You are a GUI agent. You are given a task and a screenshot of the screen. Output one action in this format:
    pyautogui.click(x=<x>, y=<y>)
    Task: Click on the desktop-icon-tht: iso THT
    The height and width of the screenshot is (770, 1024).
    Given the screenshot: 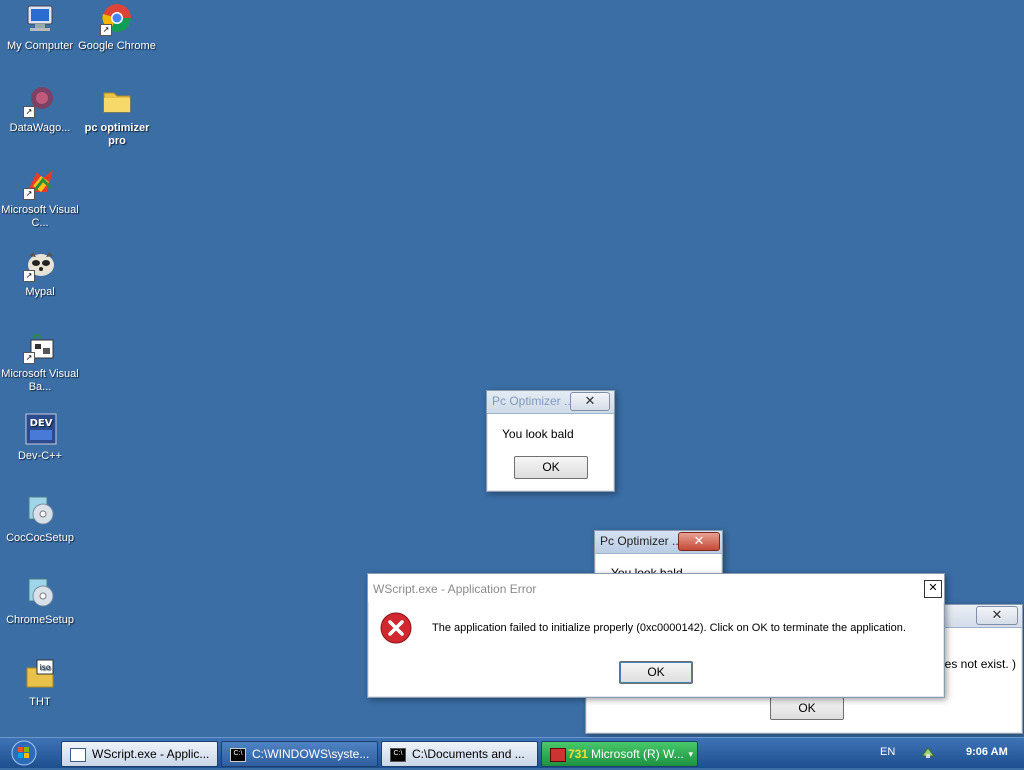 What is the action you would take?
    pyautogui.click(x=40, y=683)
    